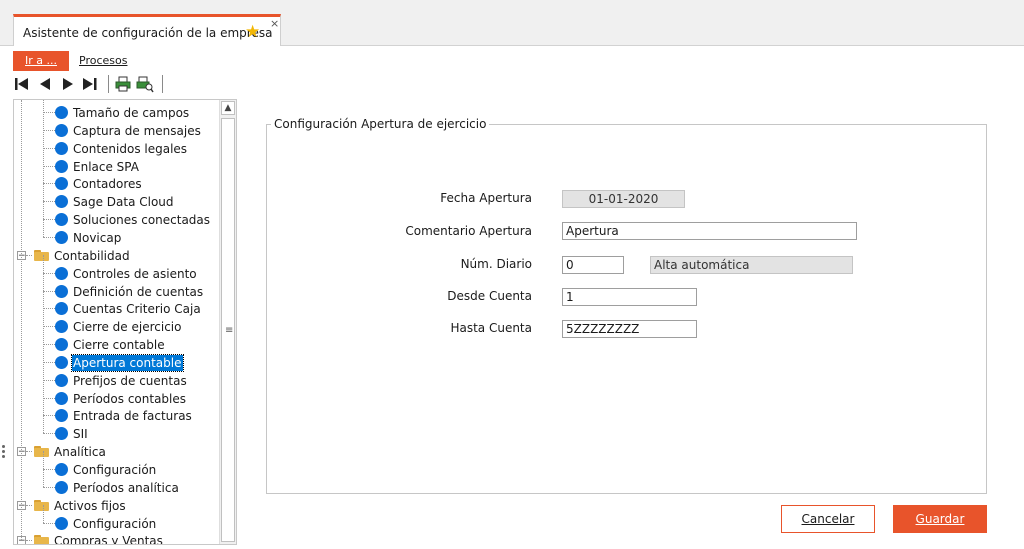 This screenshot has width=1024, height=549. Describe the element at coordinates (137, 130) in the screenshot. I see `tree-item-label: Captura de mensajes` at that location.